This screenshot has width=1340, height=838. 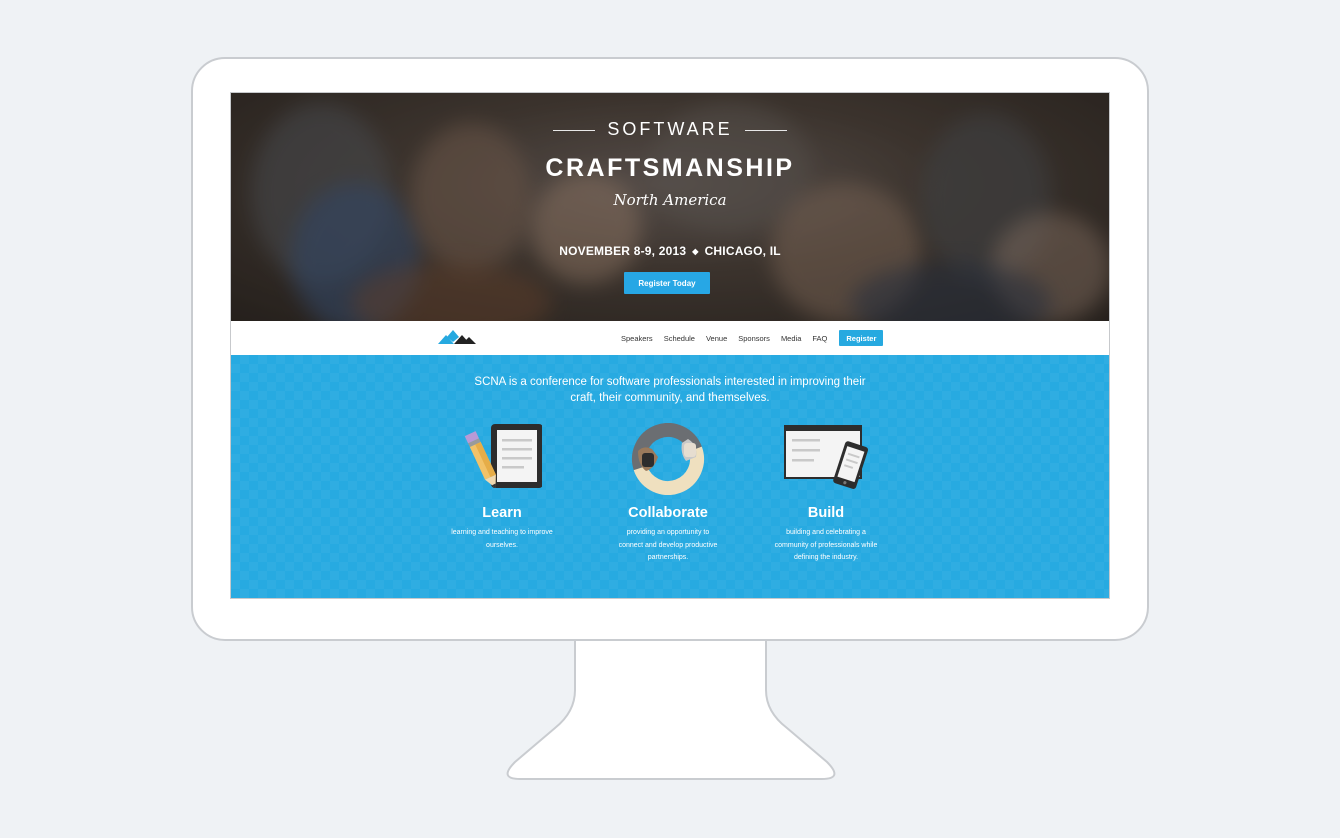 I want to click on nav-faq: FAQ, so click(x=819, y=338).